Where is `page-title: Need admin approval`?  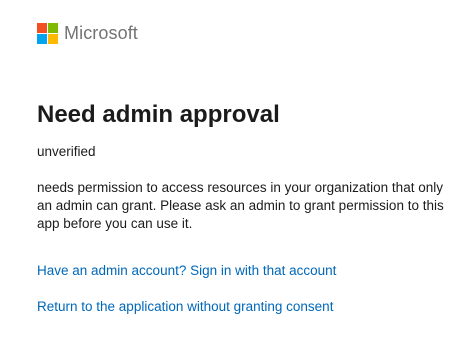 page-title: Need admin approval is located at coordinates (158, 114).